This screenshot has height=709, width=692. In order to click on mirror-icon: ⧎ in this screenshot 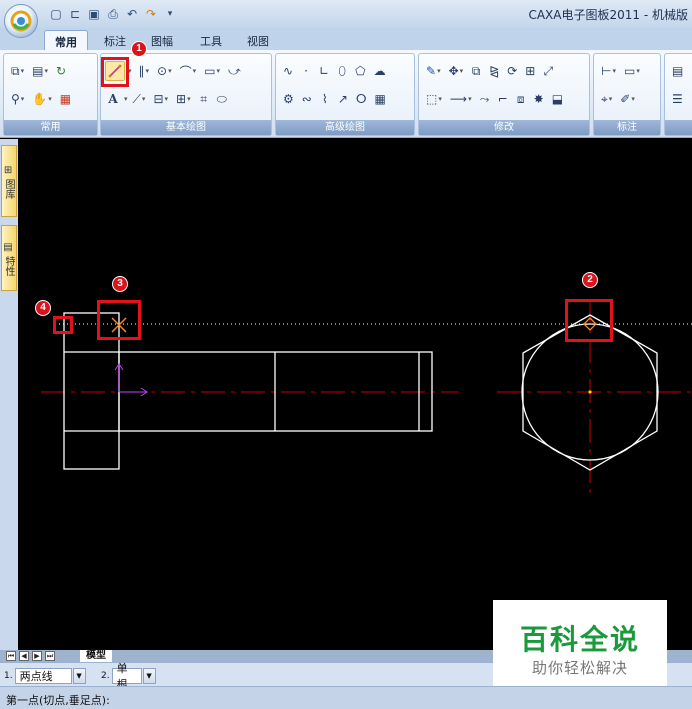, I will do `click(494, 71)`.